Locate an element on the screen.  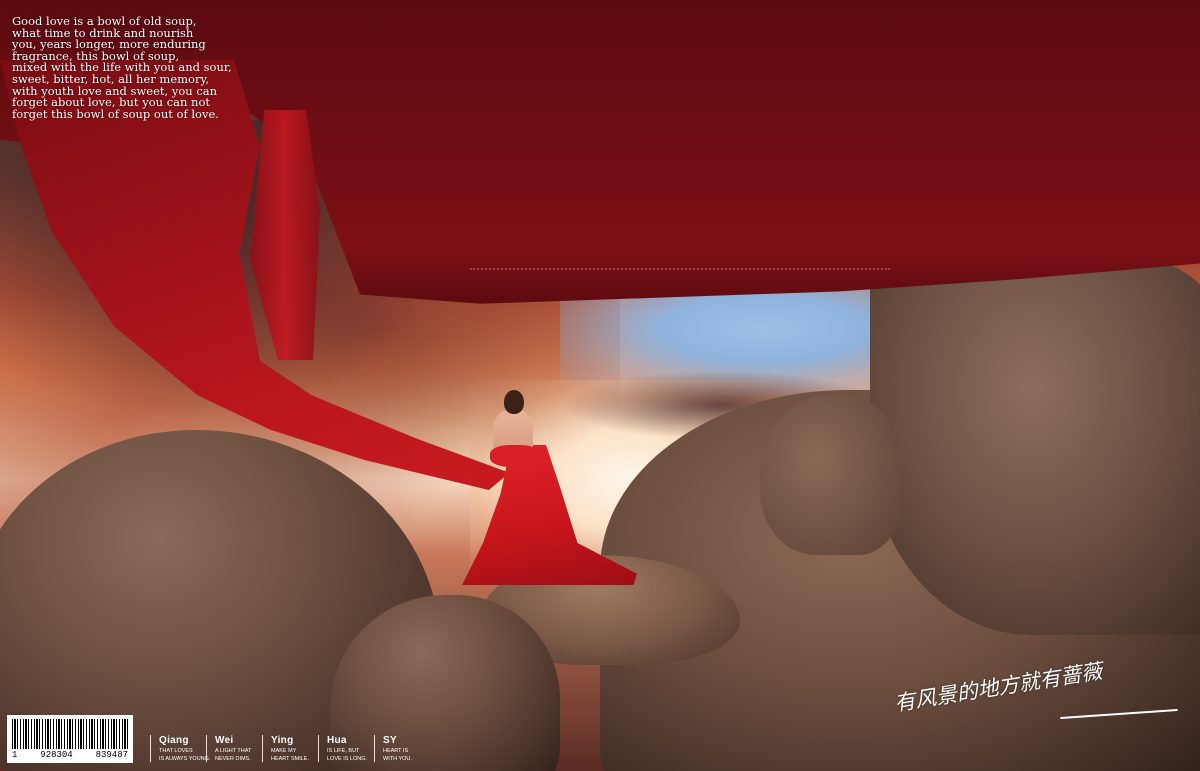
barcode: 1 928304 839487 is located at coordinates (70, 739).